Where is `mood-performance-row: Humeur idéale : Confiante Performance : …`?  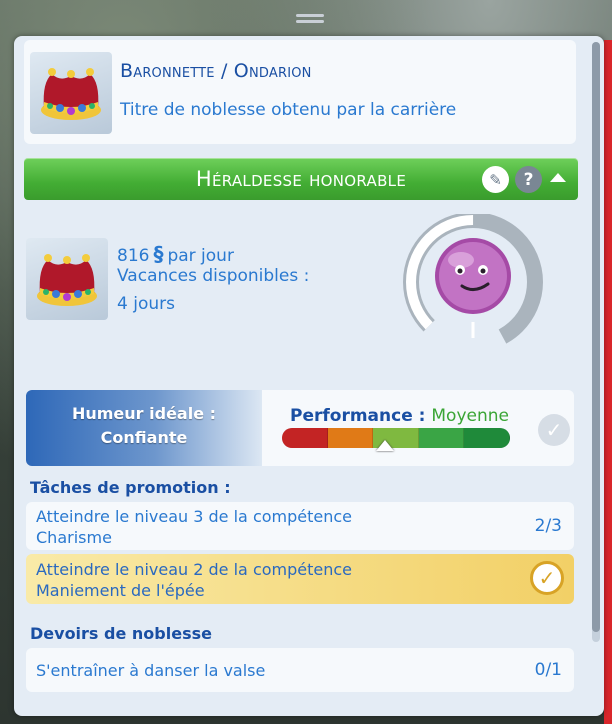 mood-performance-row: Humeur idéale : Confiante Performance : … is located at coordinates (300, 428).